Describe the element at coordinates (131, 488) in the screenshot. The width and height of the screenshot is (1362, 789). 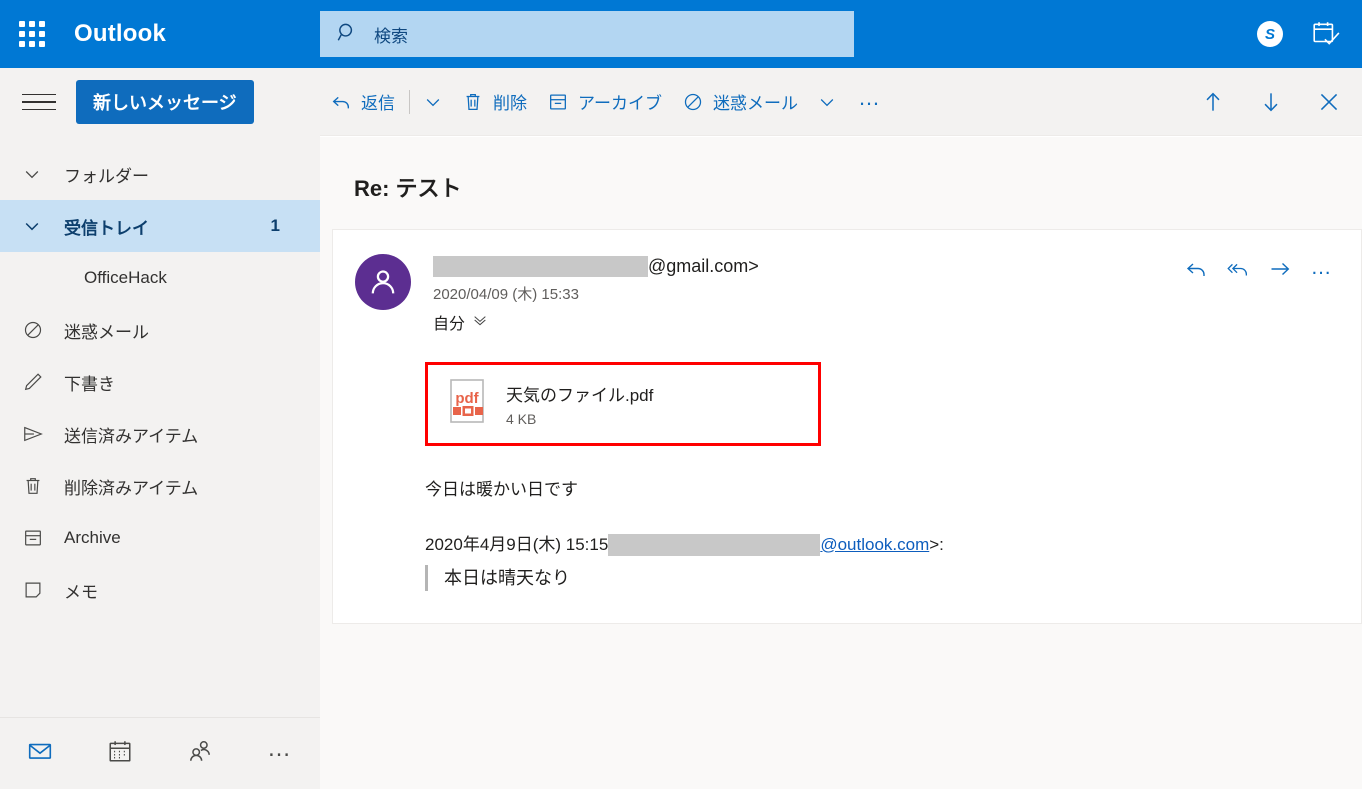
I see `sidebar-item-label: 削除済みアイテム` at that location.